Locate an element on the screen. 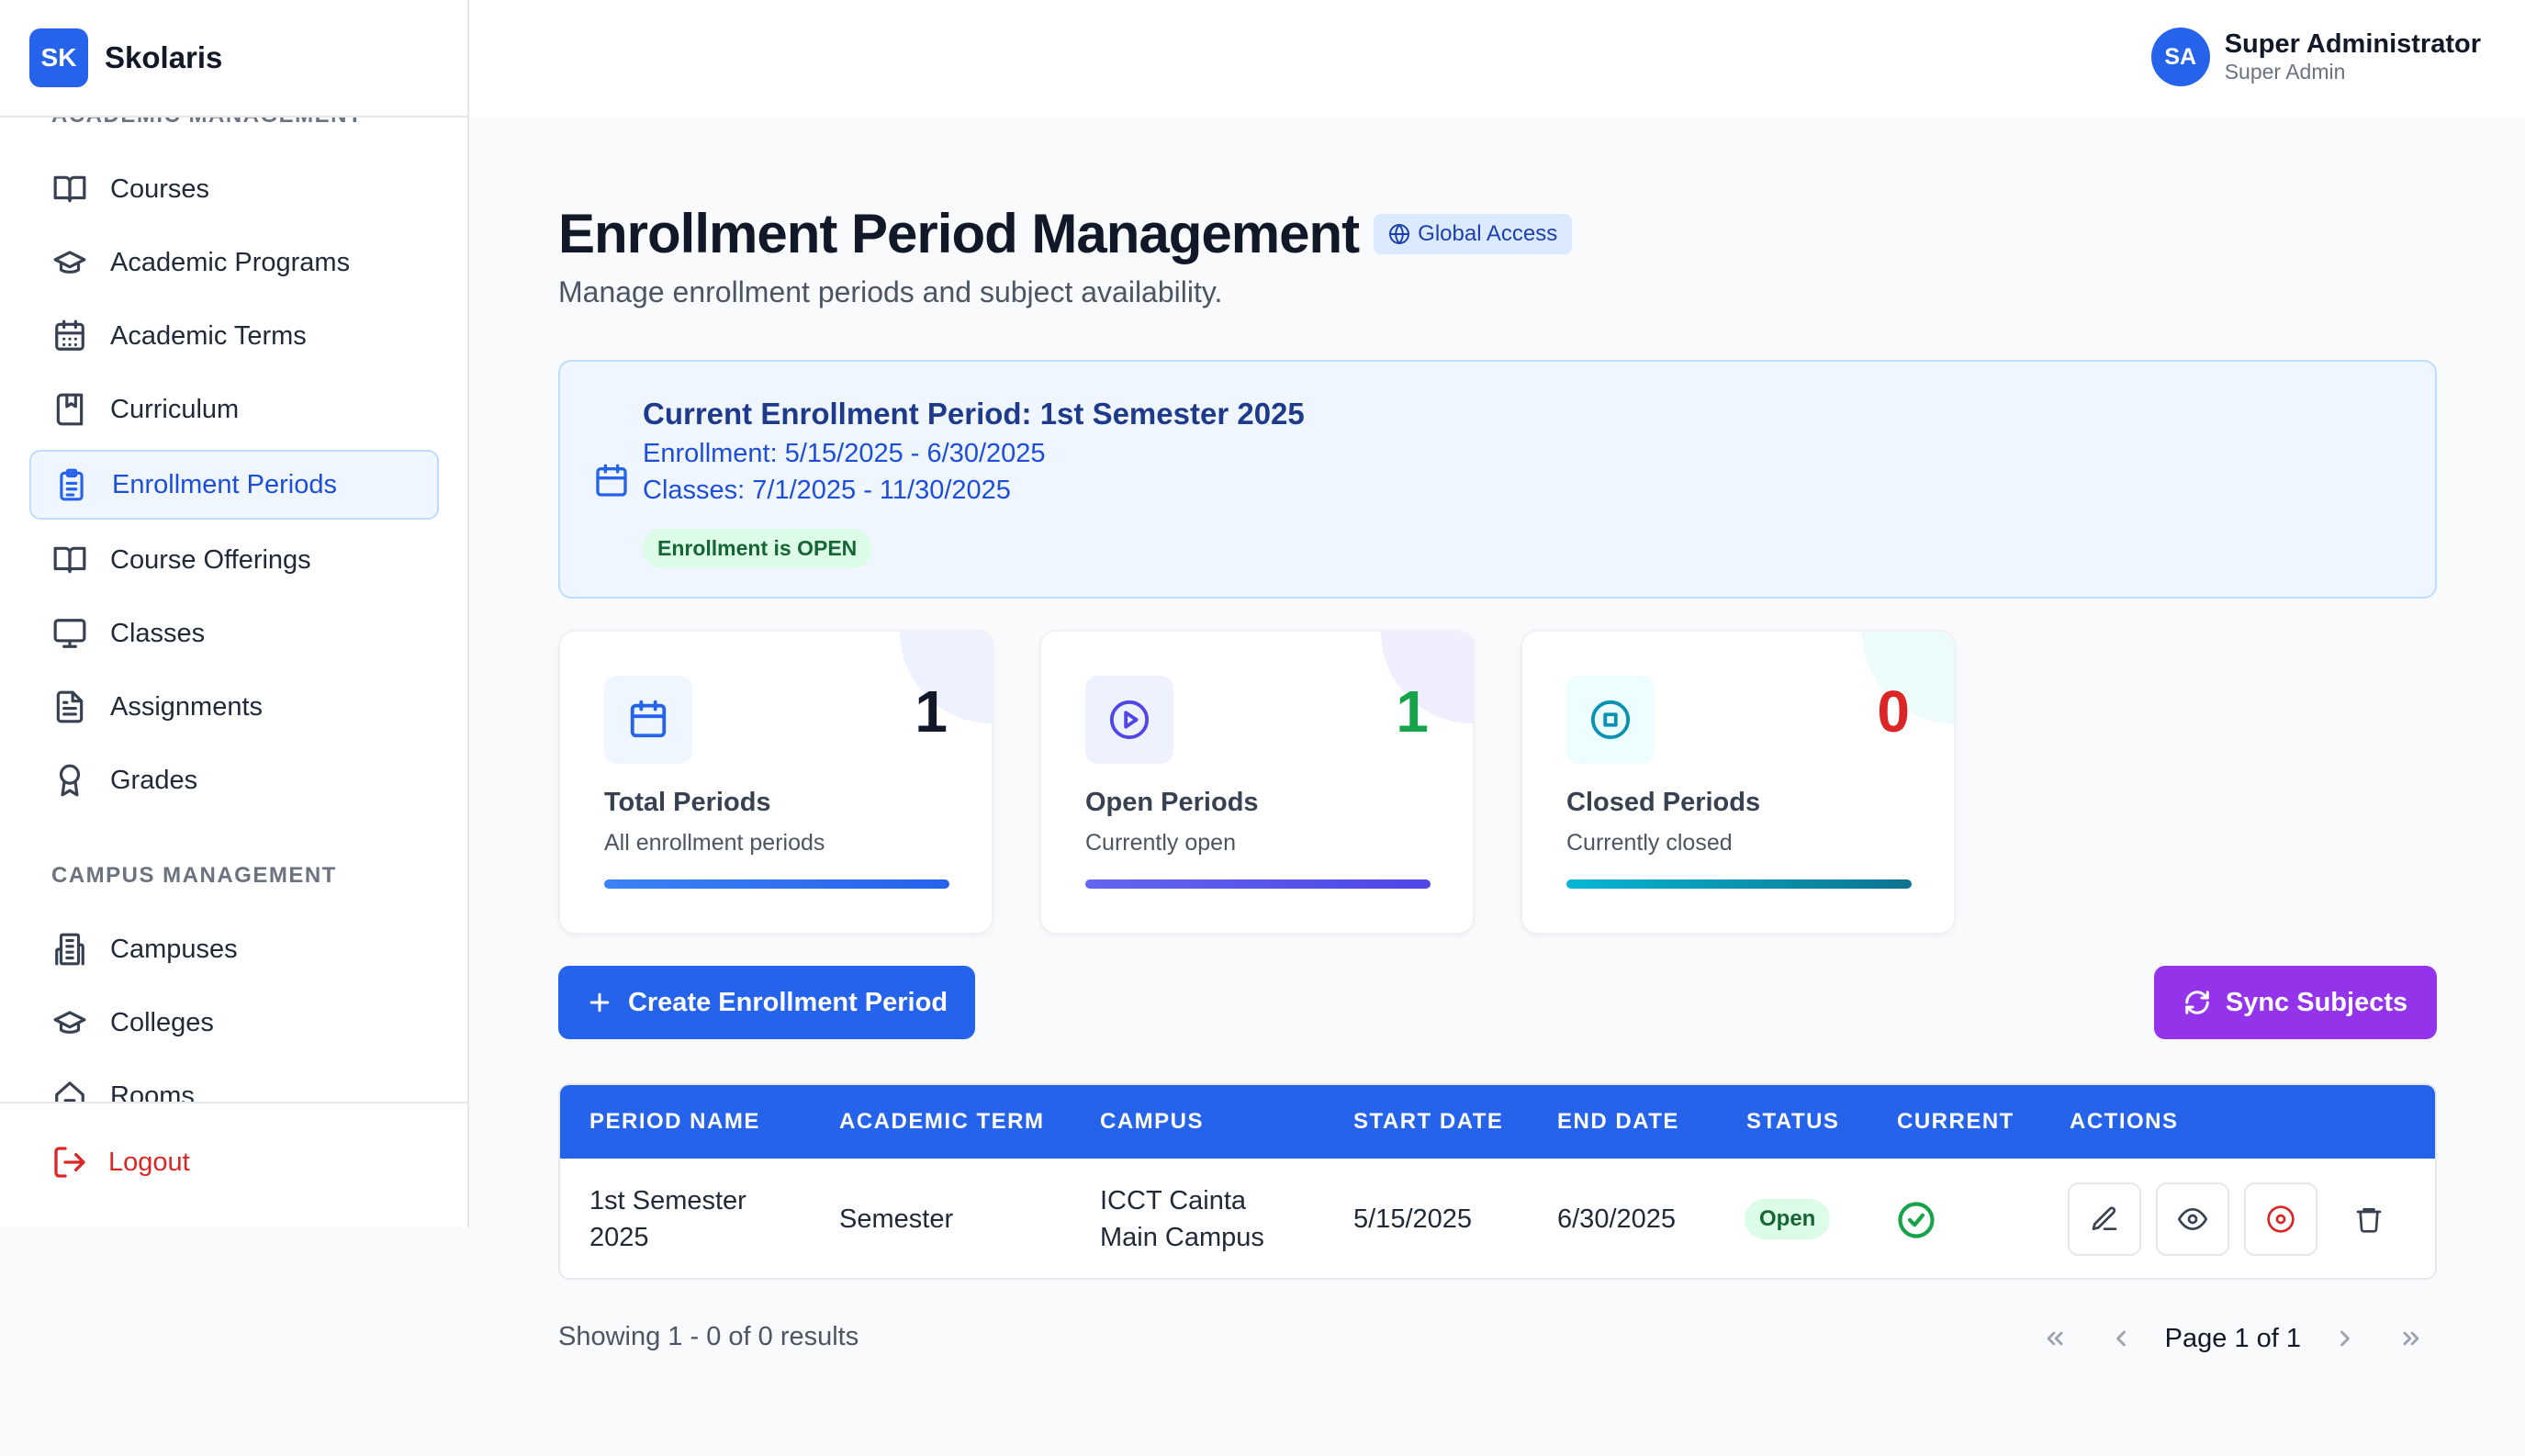 This screenshot has width=2525, height=1456. sidebar-item-label: Curriculum is located at coordinates (175, 409).